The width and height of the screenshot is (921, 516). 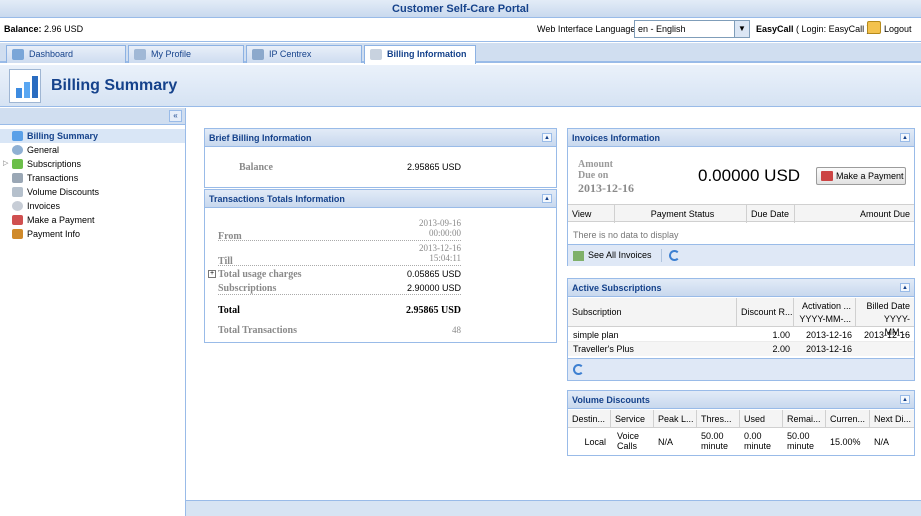 What do you see at coordinates (741, 349) in the screenshot?
I see `table-row: Traveller's Plus 2.00 2013-12-16` at bounding box center [741, 349].